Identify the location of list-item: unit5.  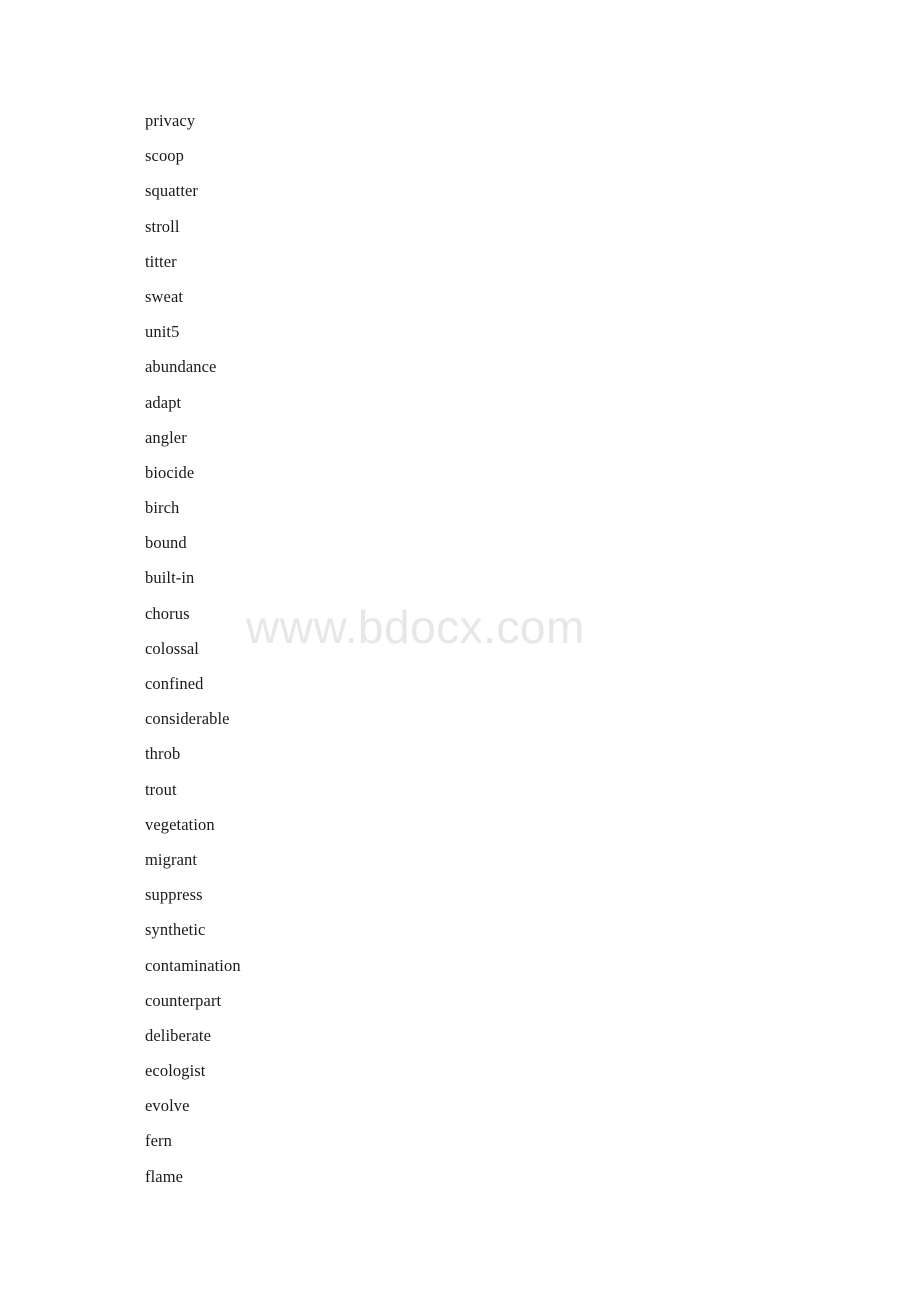
(162, 332).